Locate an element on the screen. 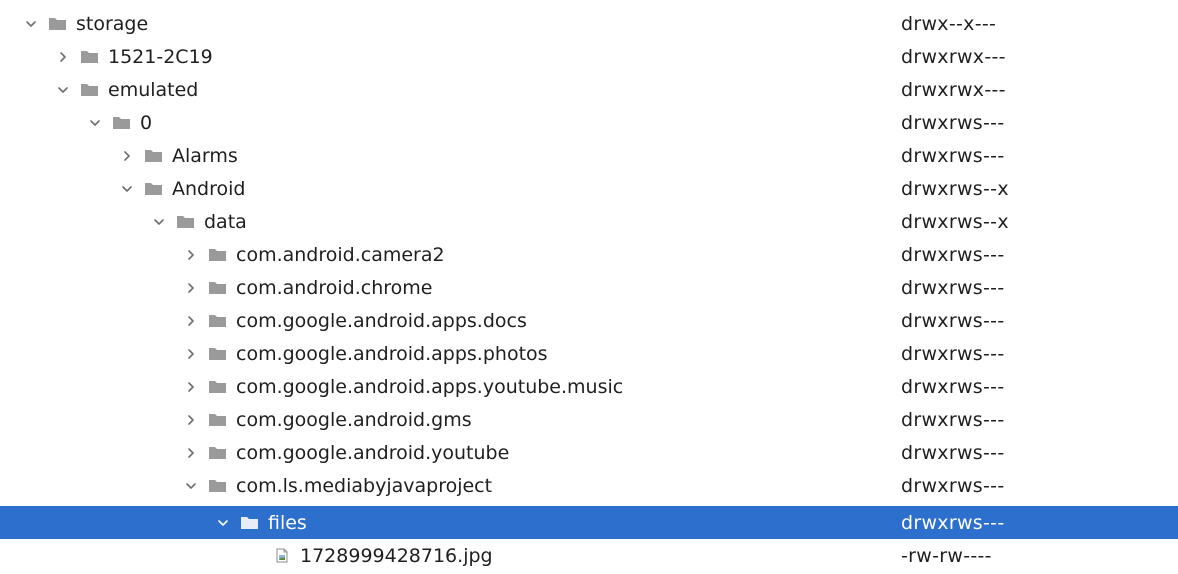  tree-item-label: storage is located at coordinates (112, 23).